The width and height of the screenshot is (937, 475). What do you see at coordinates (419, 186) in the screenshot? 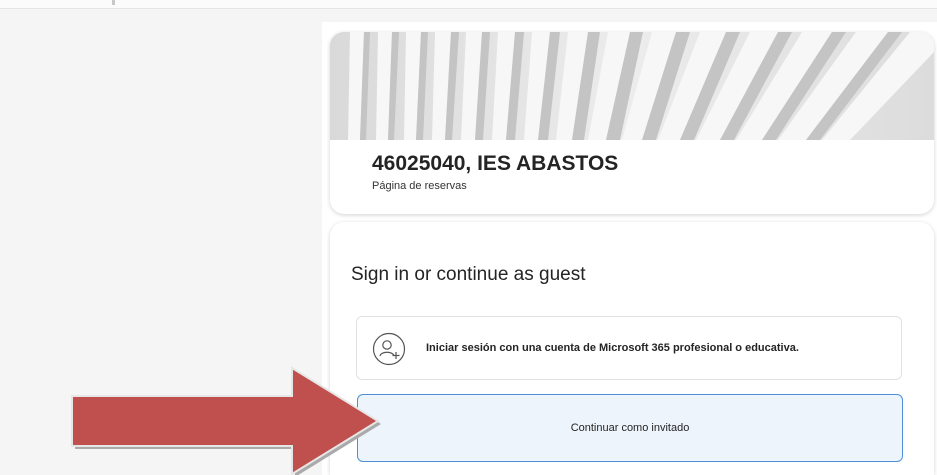
I see `organization-subtitle: Página de reservas` at bounding box center [419, 186].